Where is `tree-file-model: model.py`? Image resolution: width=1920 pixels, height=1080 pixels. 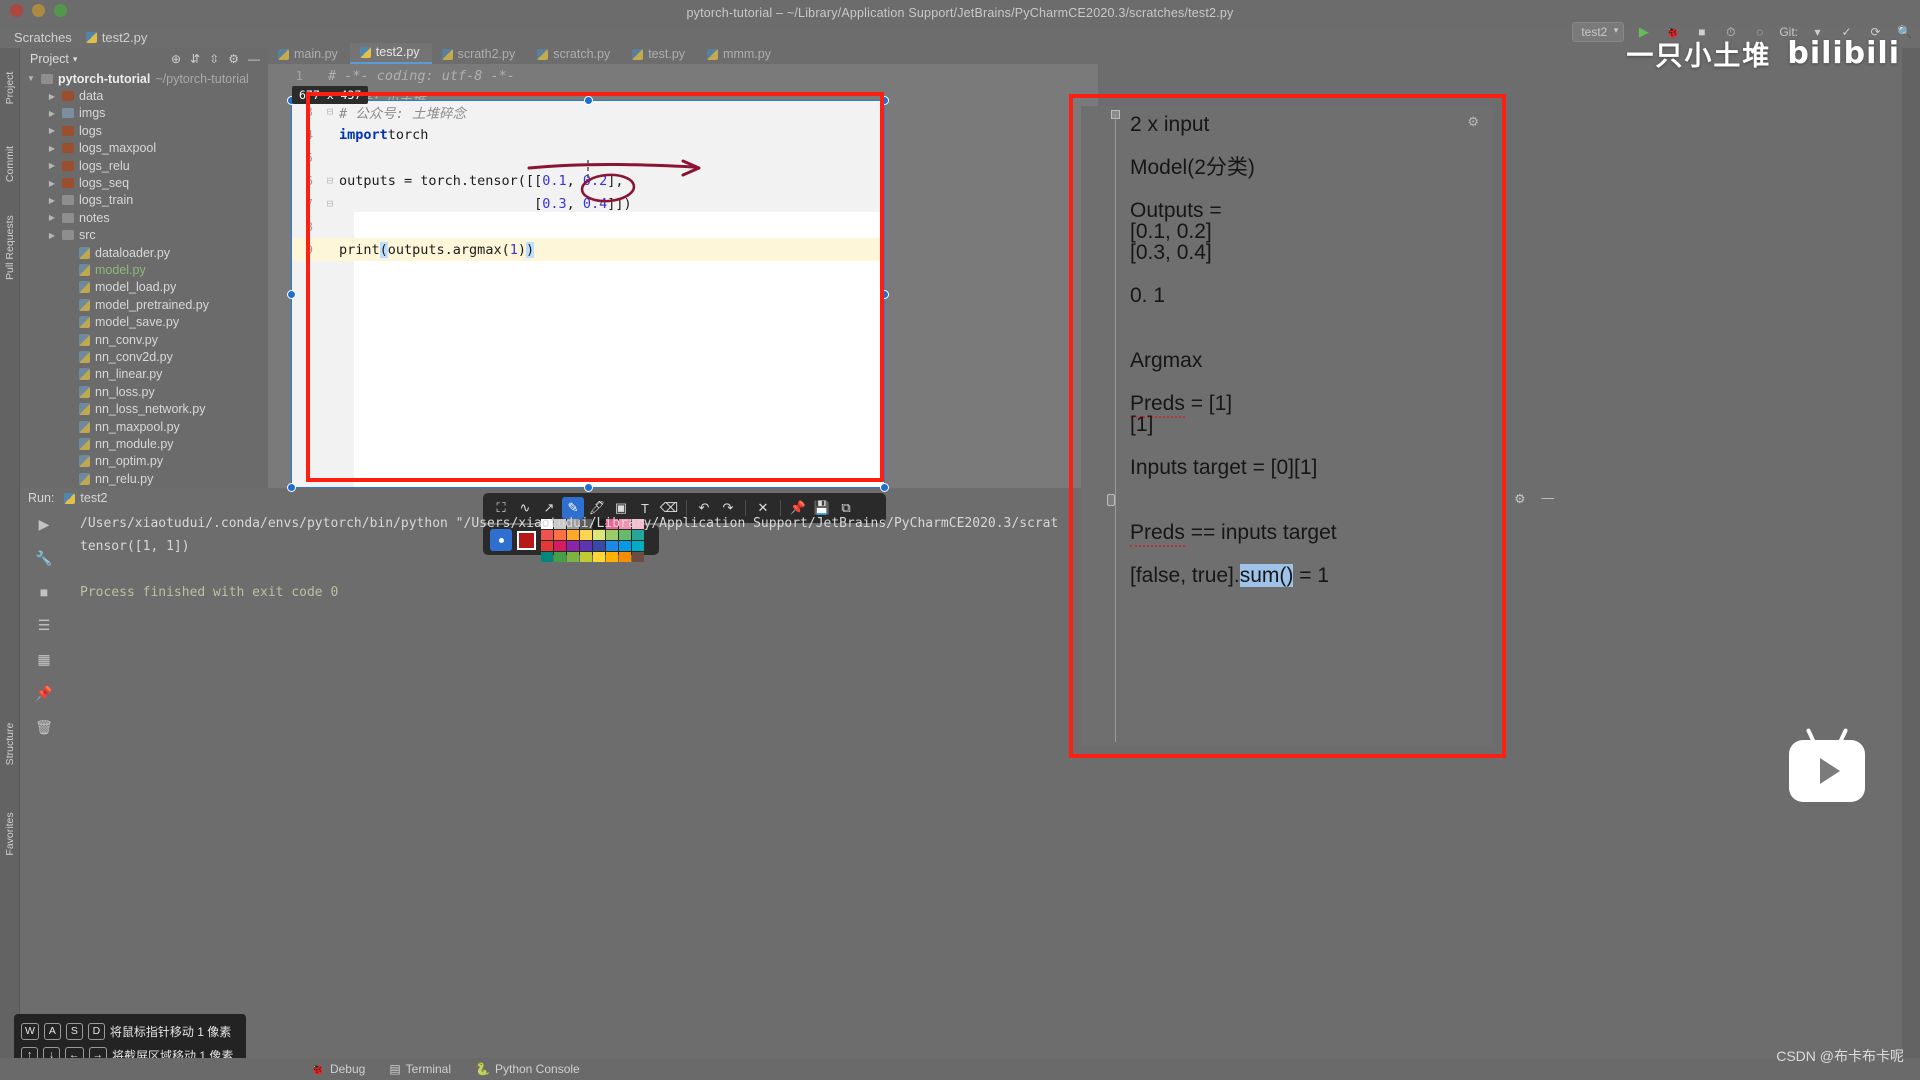
tree-file-model: model.py is located at coordinates (147, 269).